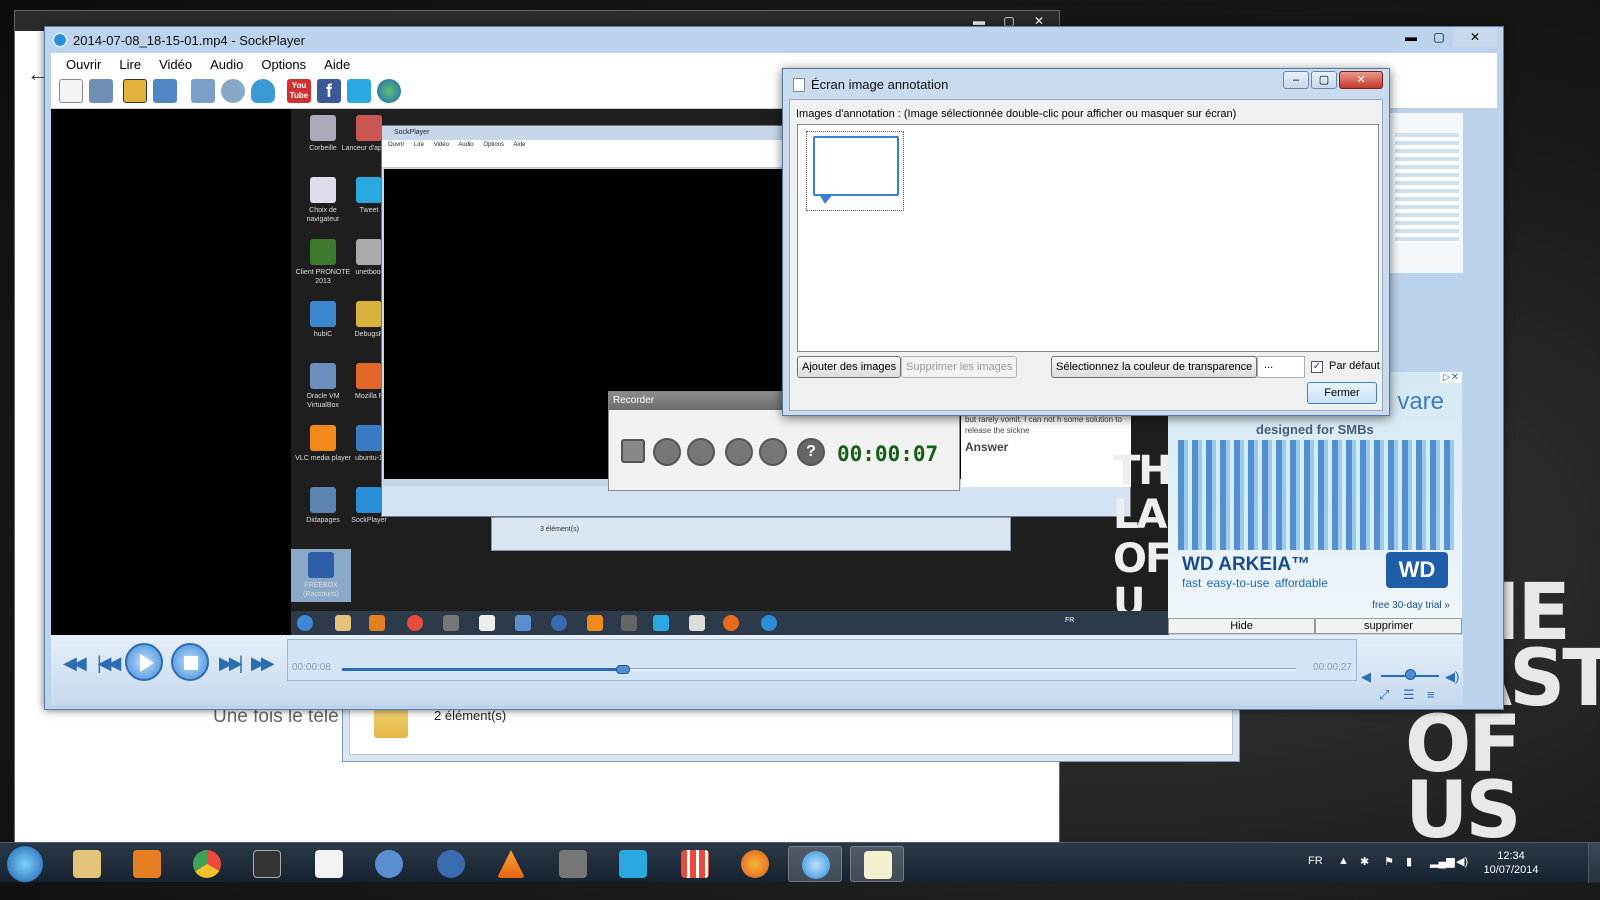  What do you see at coordinates (1409, 861) in the screenshot?
I see `battery-icon: ▮` at bounding box center [1409, 861].